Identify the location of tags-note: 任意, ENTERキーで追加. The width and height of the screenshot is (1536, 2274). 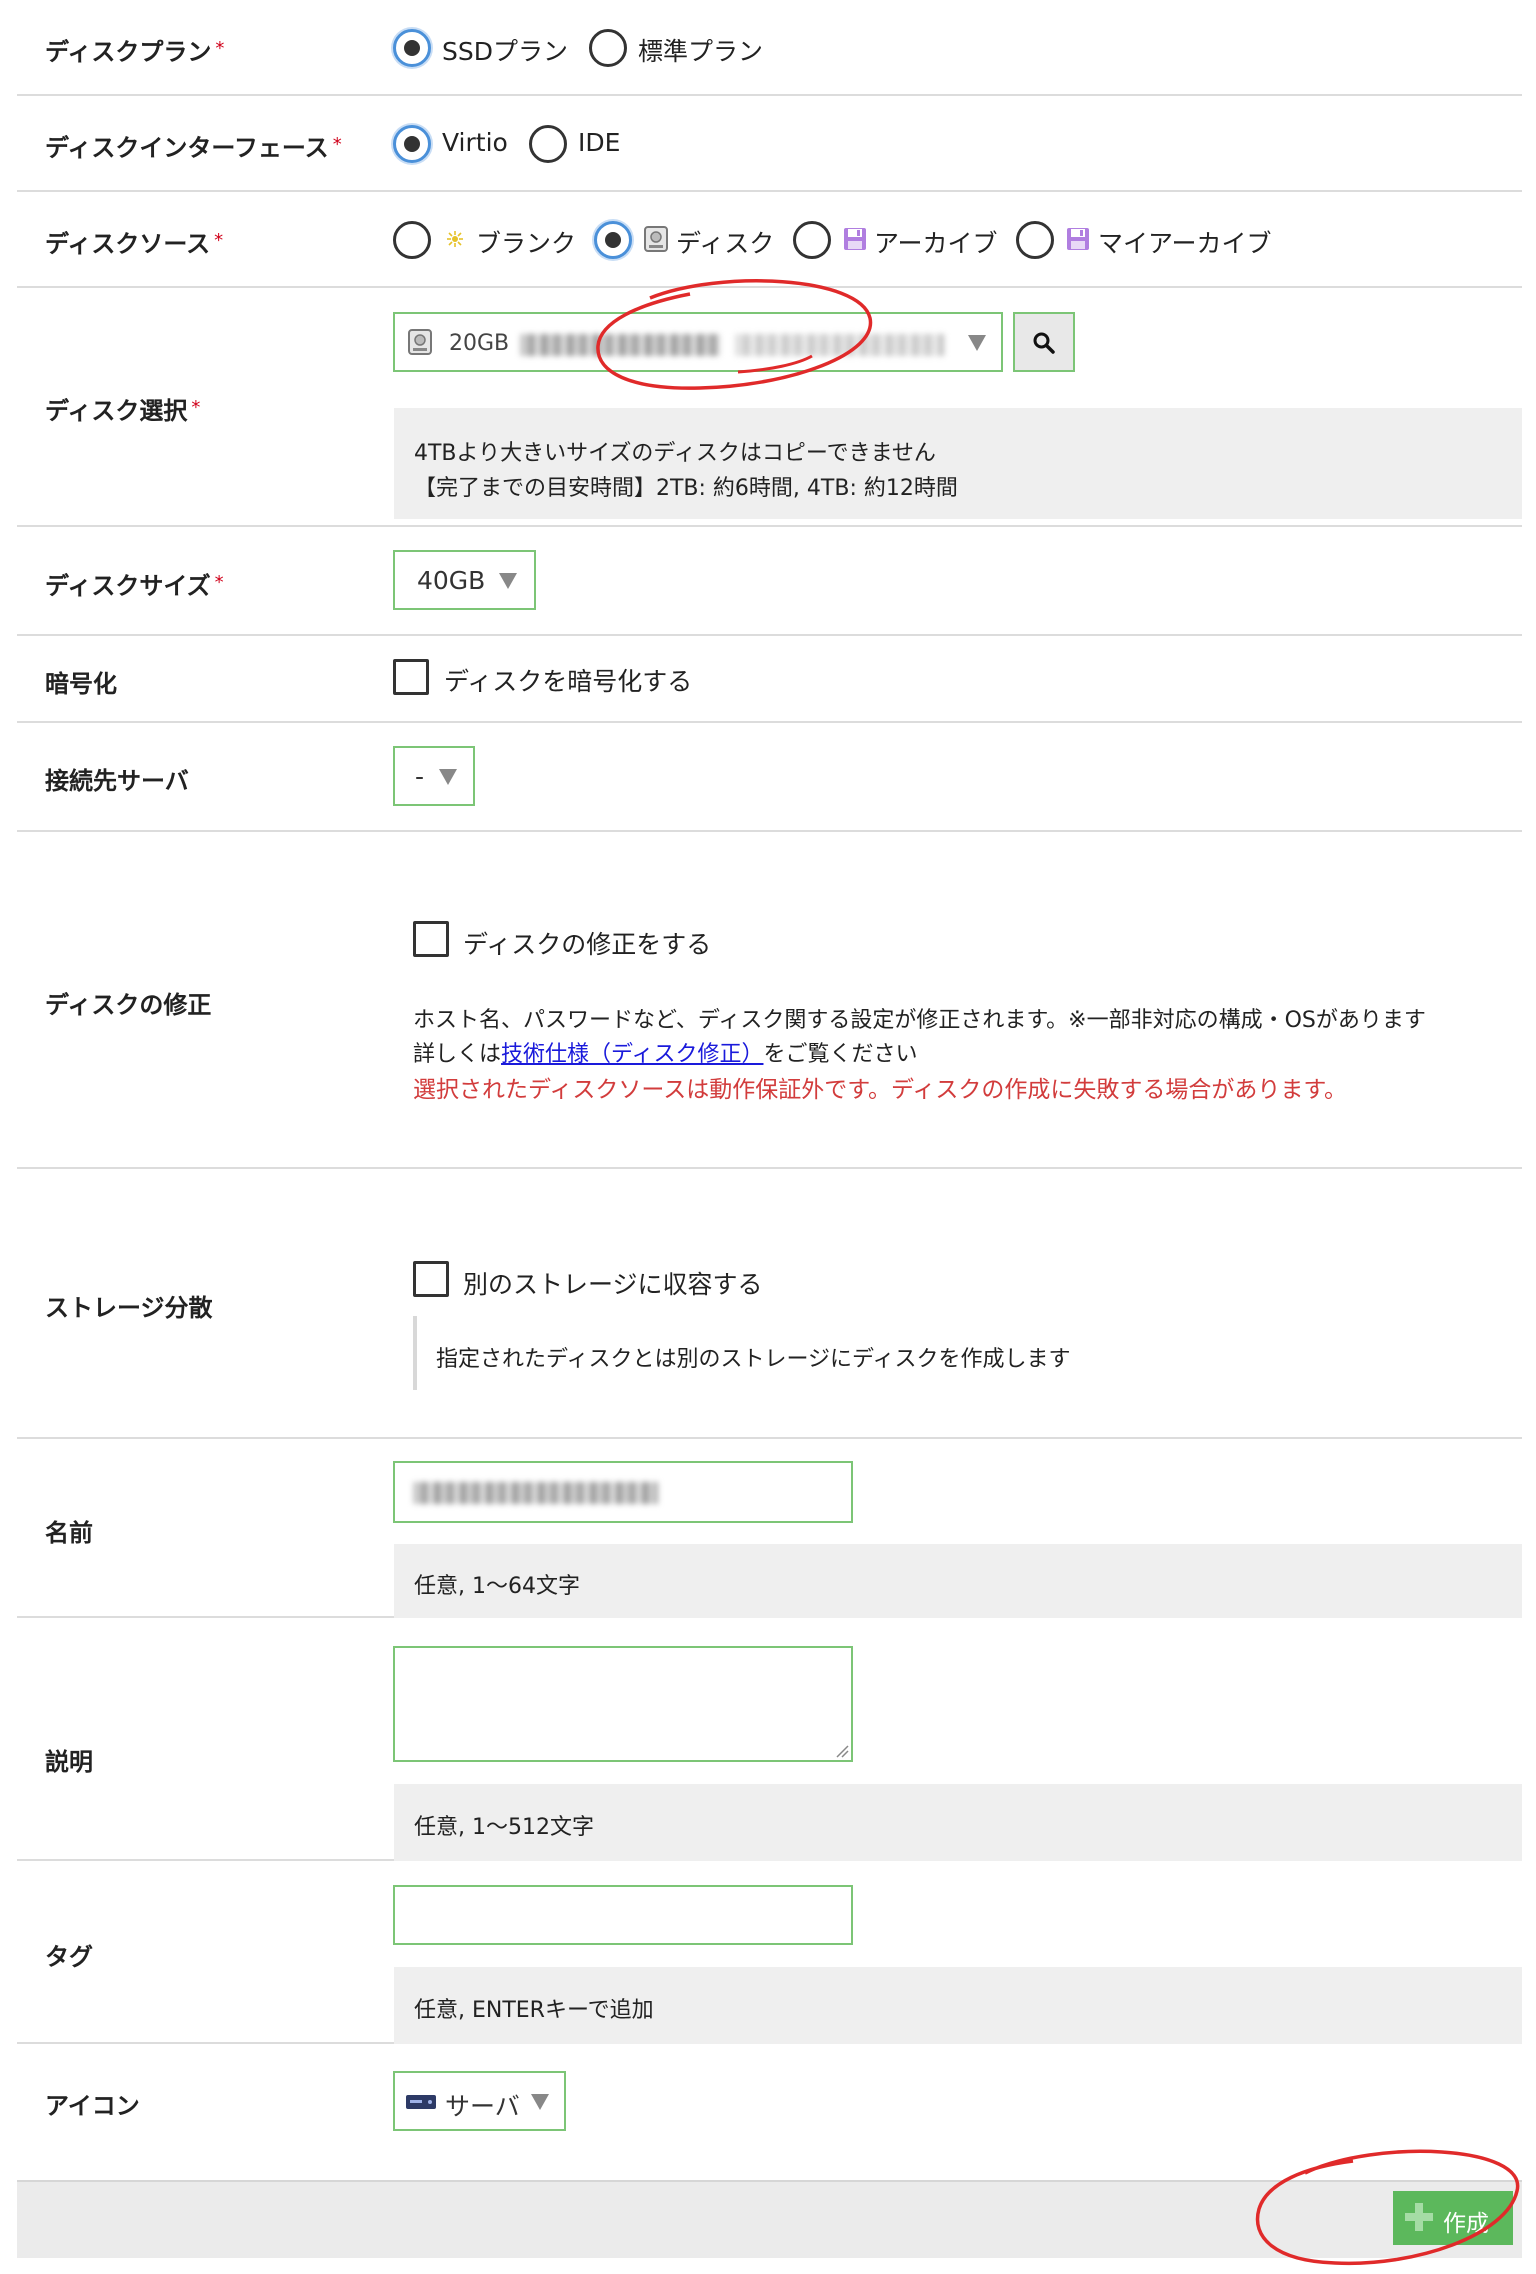
(958, 2005).